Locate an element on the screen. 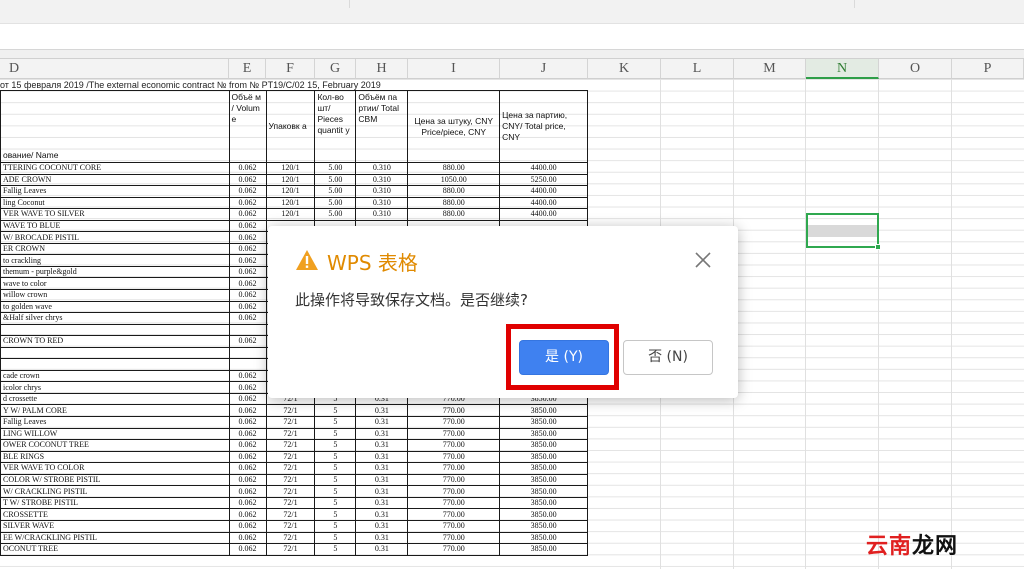  table-cell: VER WAVE TO SILVER is located at coordinates (115, 214).